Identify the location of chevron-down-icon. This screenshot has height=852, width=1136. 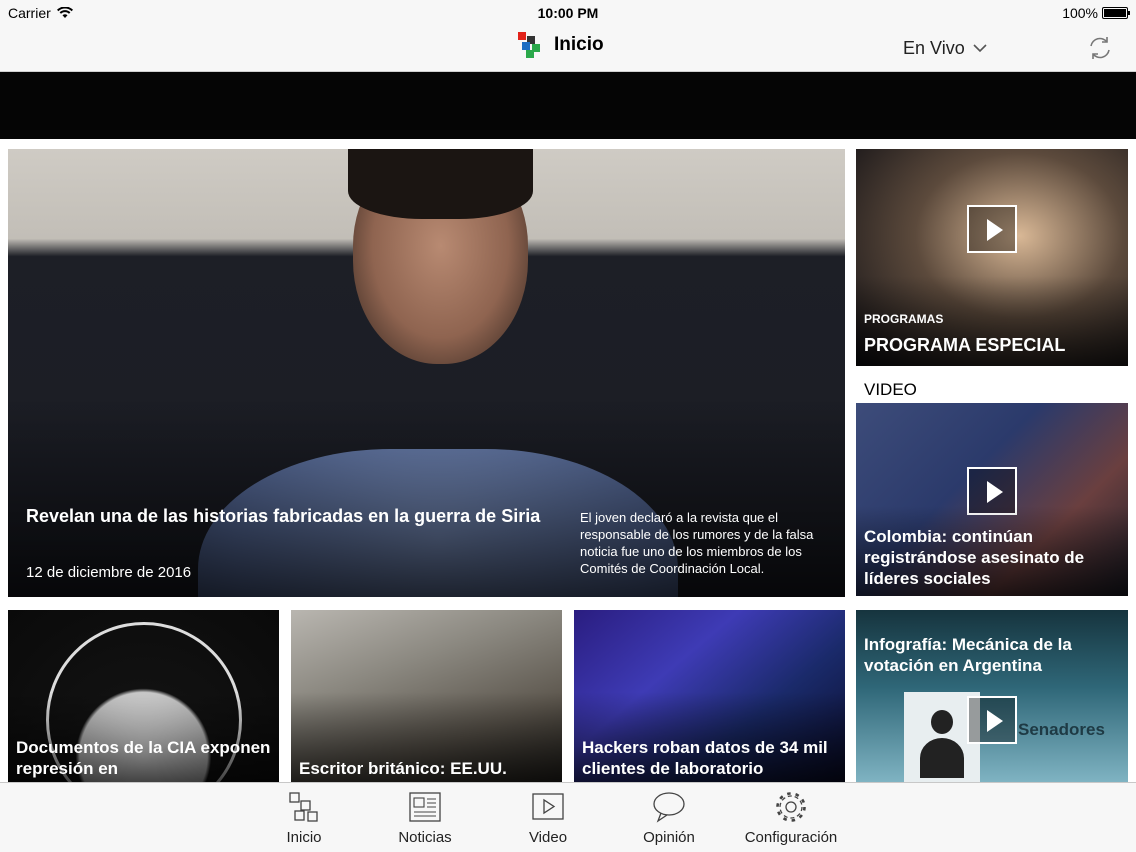
(980, 48).